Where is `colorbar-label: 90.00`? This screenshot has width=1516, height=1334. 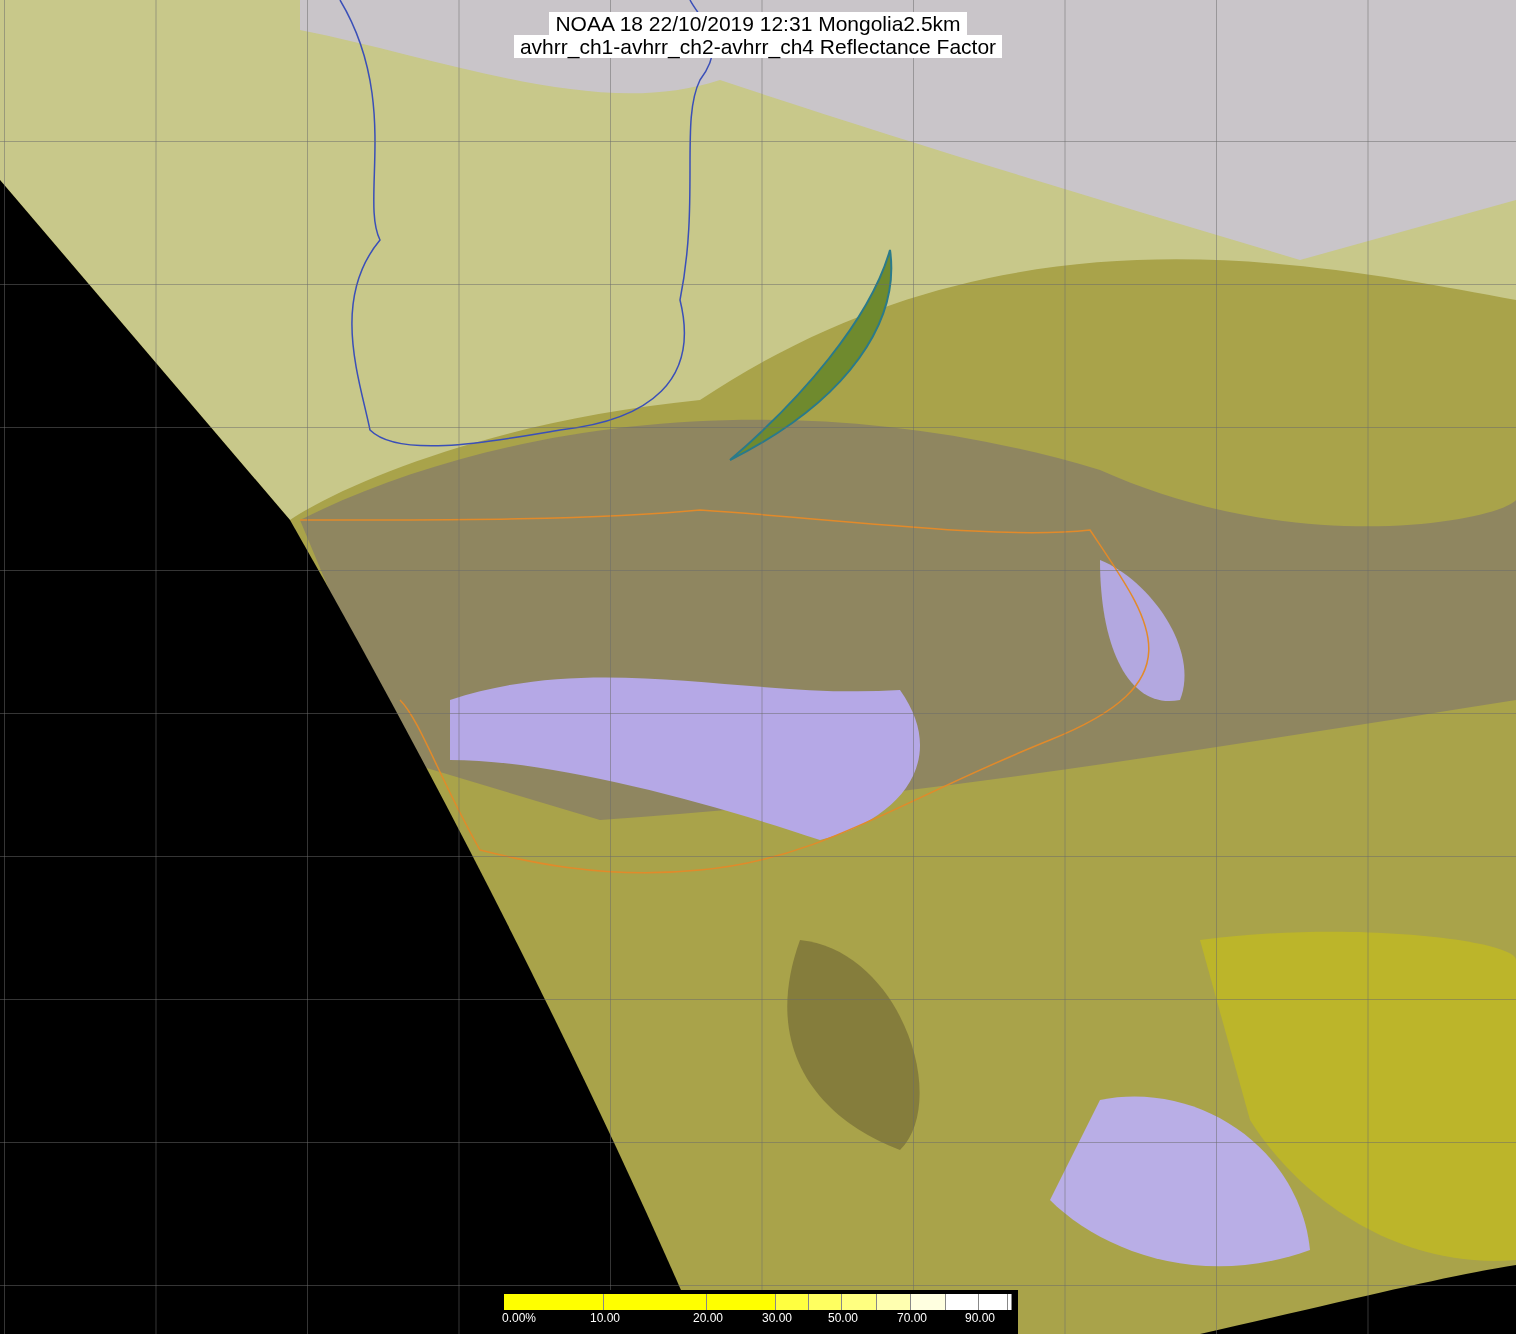
colorbar-label: 90.00 is located at coordinates (980, 1318).